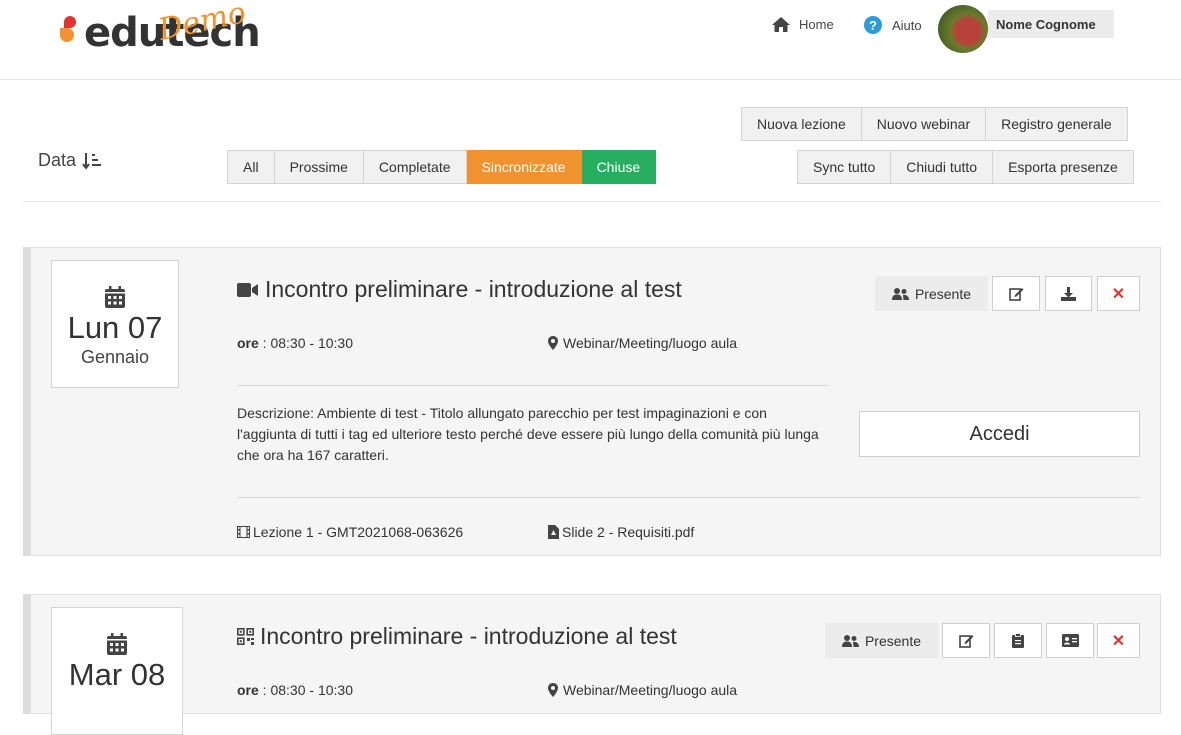 Image resolution: width=1181 pixels, height=735 pixels. Describe the element at coordinates (628, 532) in the screenshot. I see `attachment-name: Slide 2 - Requisiti.pdf` at that location.